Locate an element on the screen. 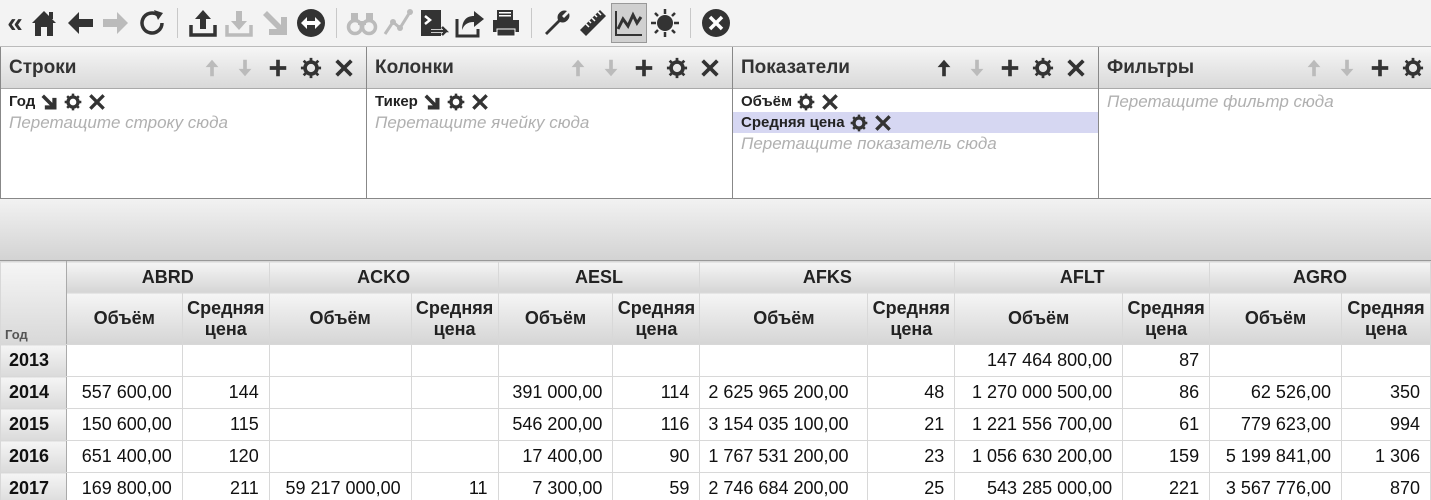 Image resolution: width=1431 pixels, height=500 pixels. rows-clear-button is located at coordinates (343, 68).